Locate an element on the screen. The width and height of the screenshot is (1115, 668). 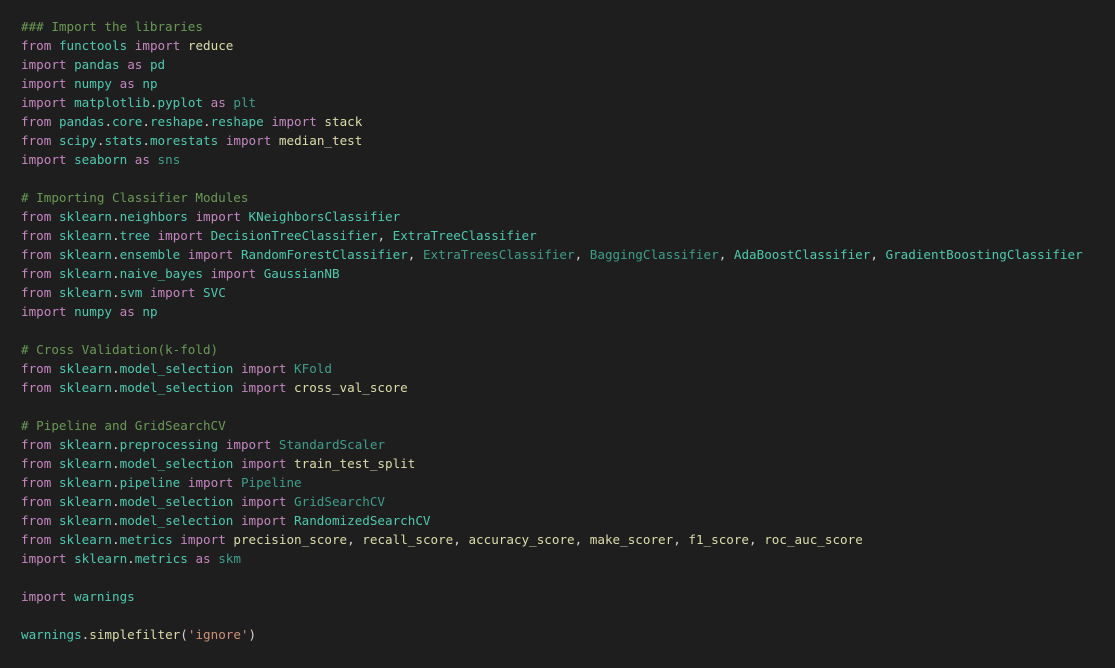
alias-token: ExtraTreesClassifier is located at coordinates (498, 254).